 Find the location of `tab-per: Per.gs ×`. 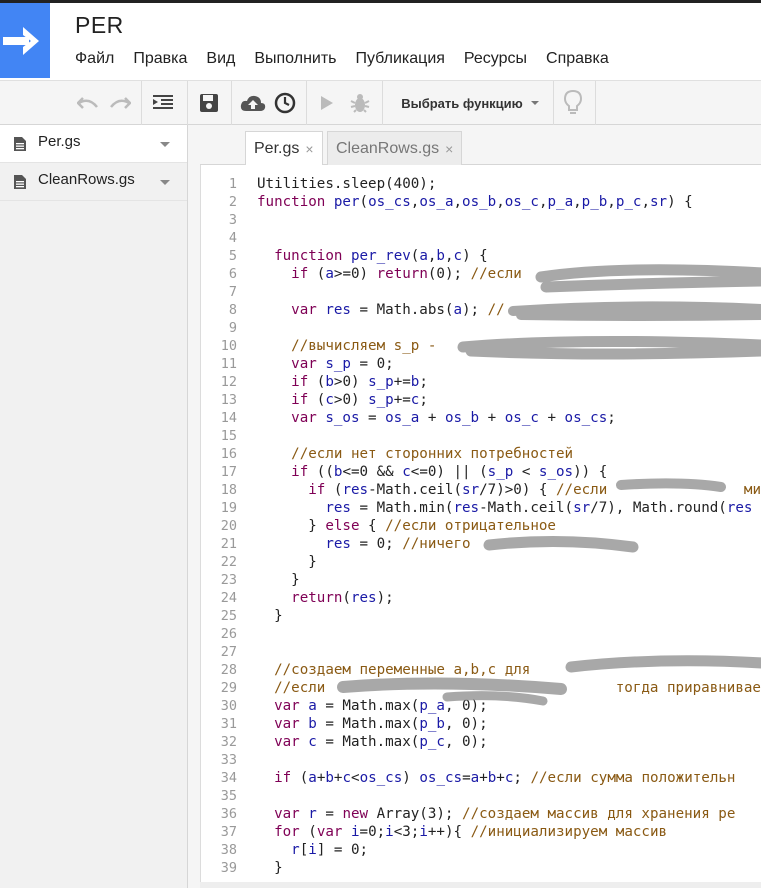

tab-per: Per.gs × is located at coordinates (284, 148).